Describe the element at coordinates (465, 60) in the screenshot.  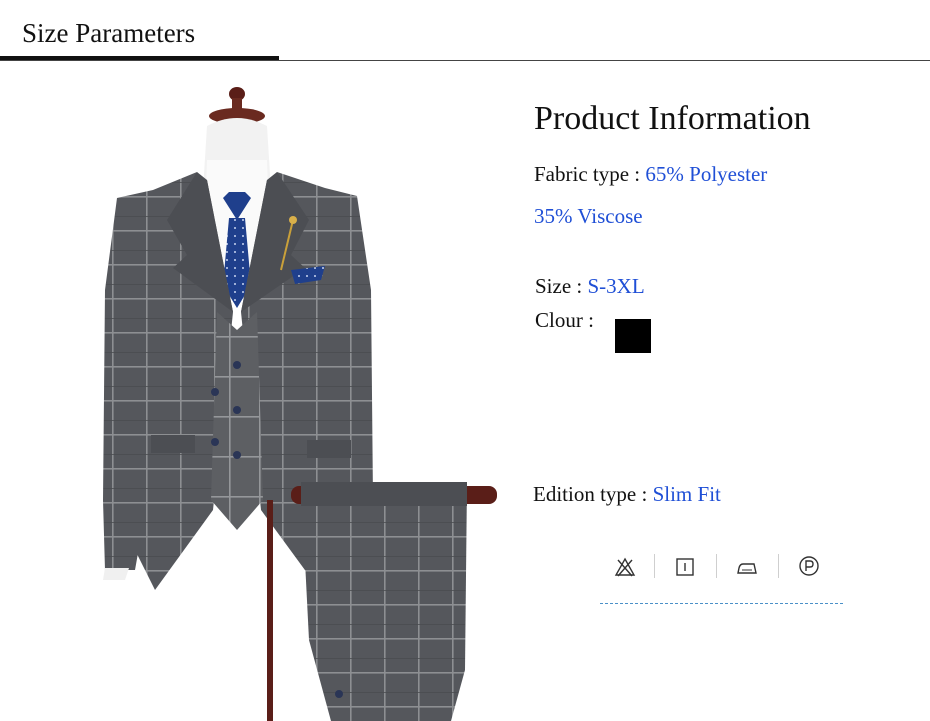
I see `header-divider` at that location.